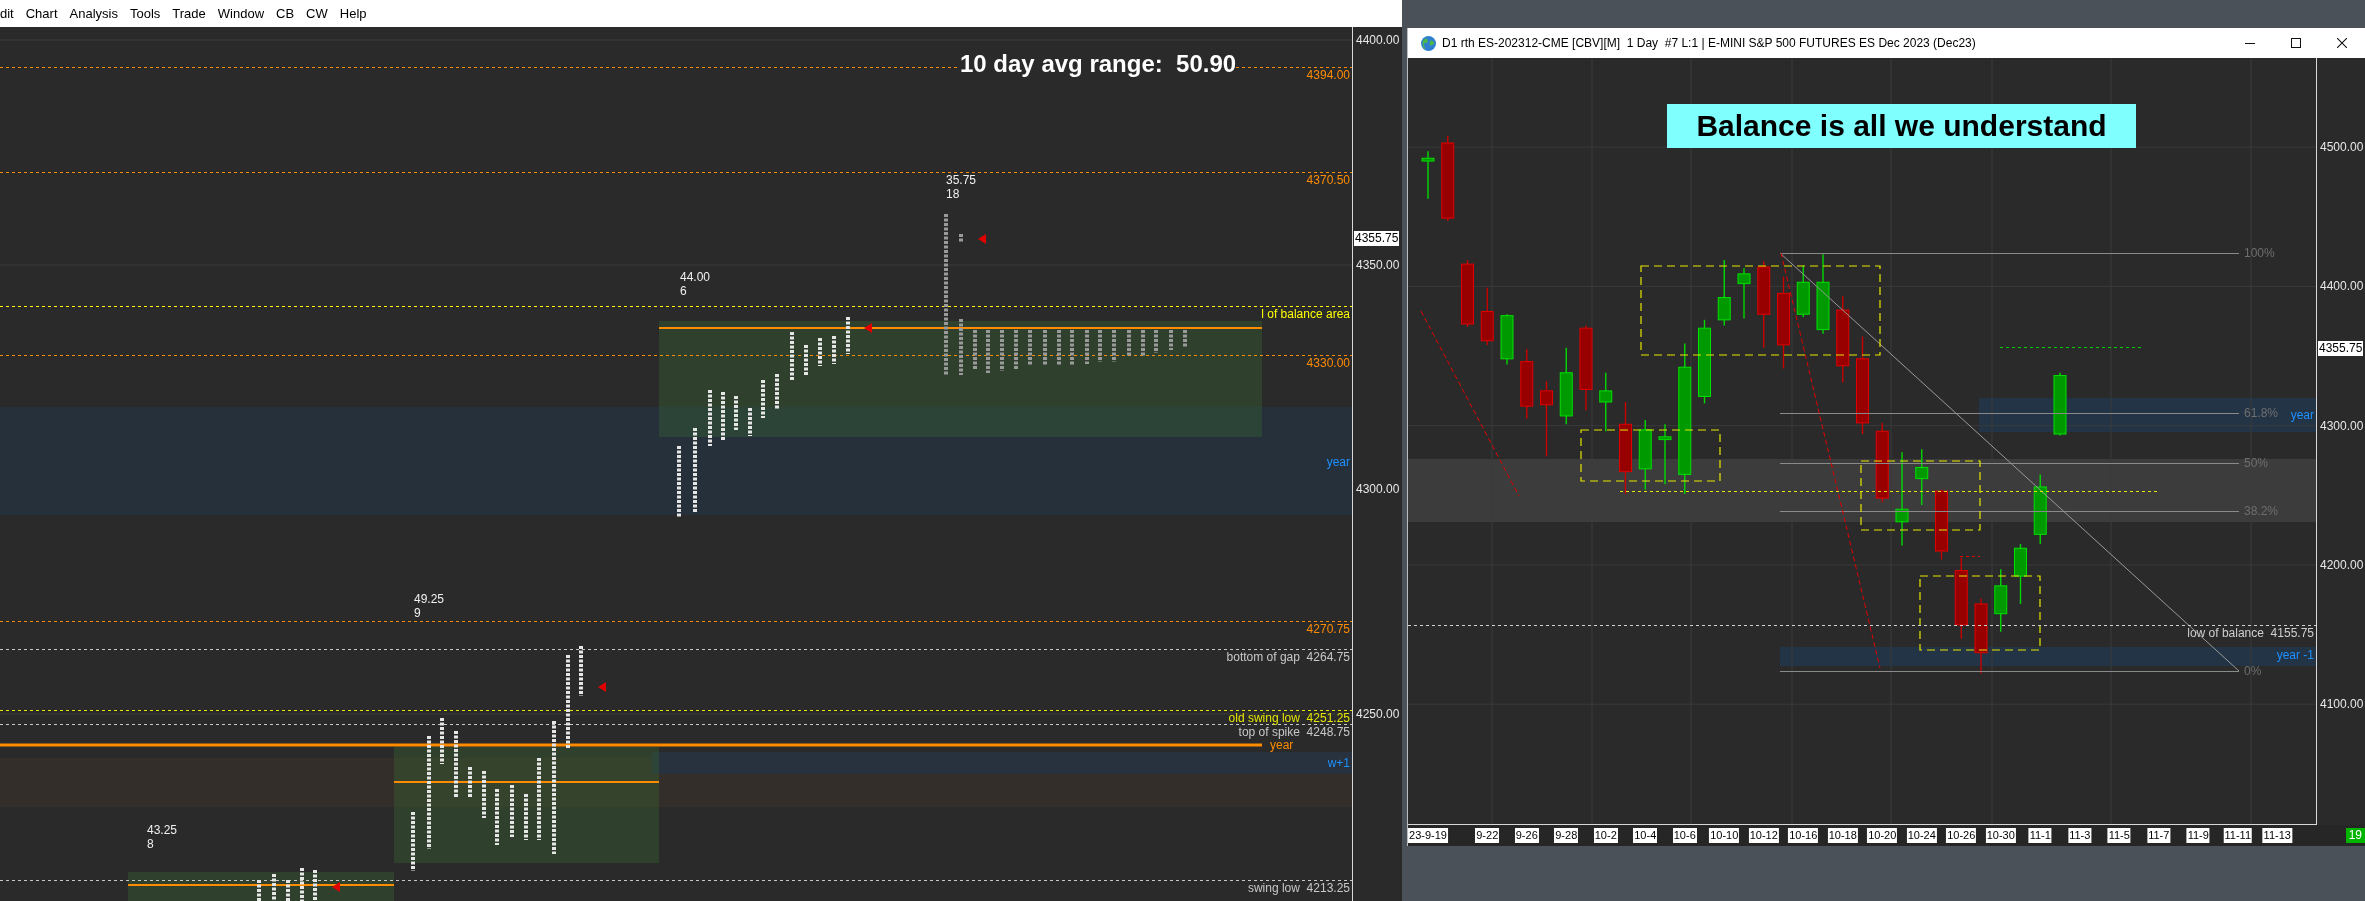 This screenshot has width=2365, height=901. I want to click on menu-item: CW, so click(317, 13).